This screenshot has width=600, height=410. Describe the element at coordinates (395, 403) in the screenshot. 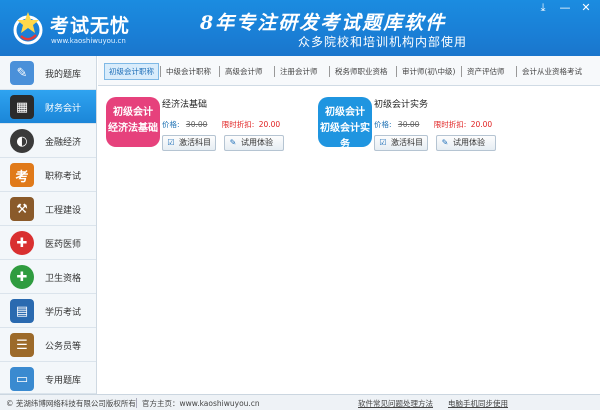

I see `faq-link: 软件常见问题处理方法` at that location.